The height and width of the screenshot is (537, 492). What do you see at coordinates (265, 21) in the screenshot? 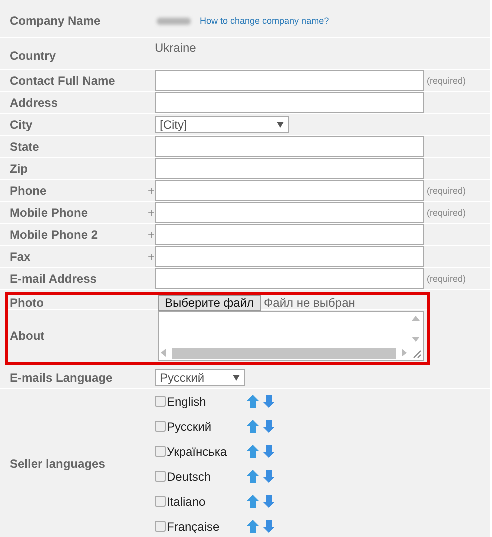
I see `change-name-link: How to change company name?` at bounding box center [265, 21].